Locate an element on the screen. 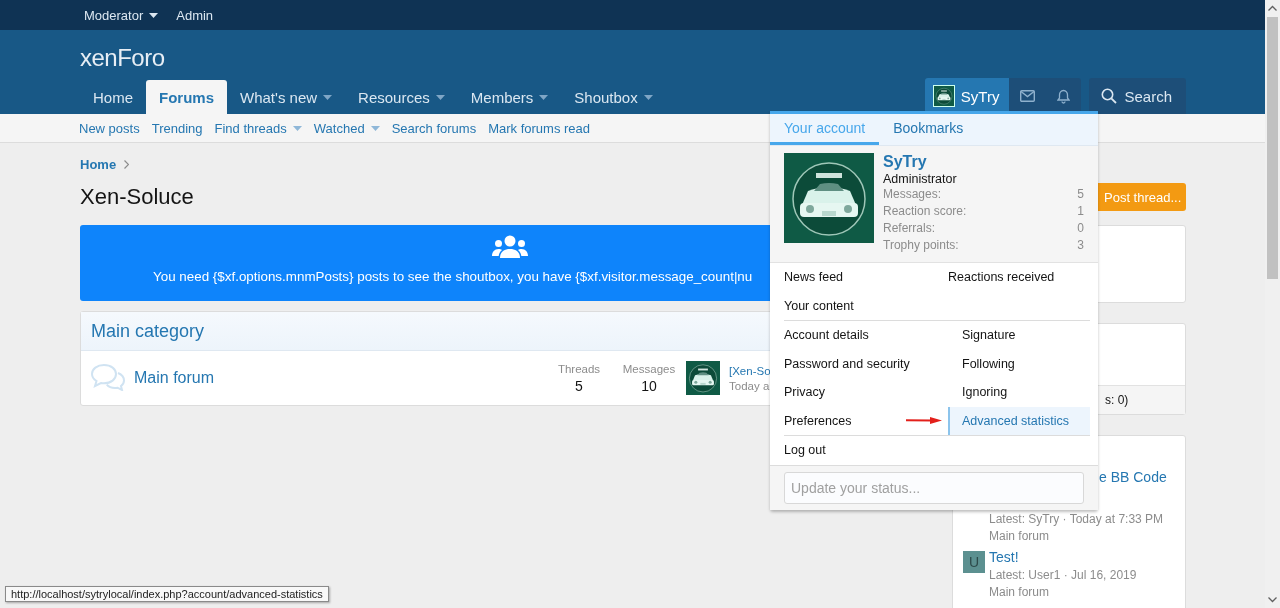  stat-label: Messages: is located at coordinates (912, 194).